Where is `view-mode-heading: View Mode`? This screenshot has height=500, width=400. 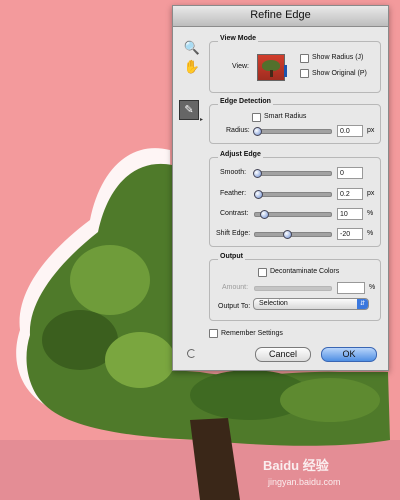 view-mode-heading: View Mode is located at coordinates (238, 38).